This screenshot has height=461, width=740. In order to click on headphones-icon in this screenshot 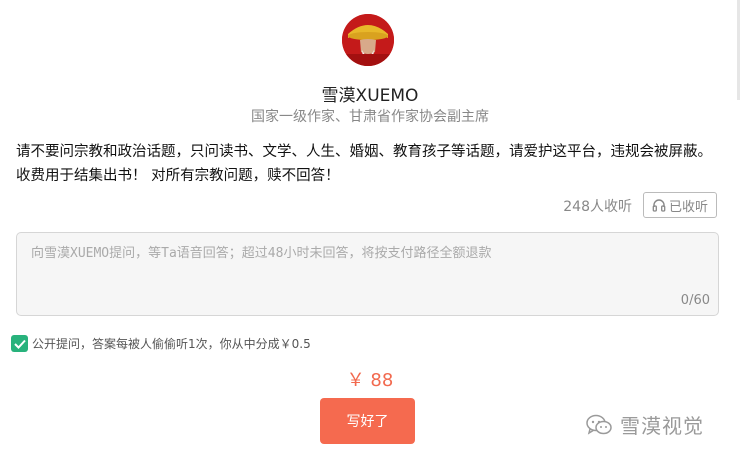, I will do `click(659, 205)`.